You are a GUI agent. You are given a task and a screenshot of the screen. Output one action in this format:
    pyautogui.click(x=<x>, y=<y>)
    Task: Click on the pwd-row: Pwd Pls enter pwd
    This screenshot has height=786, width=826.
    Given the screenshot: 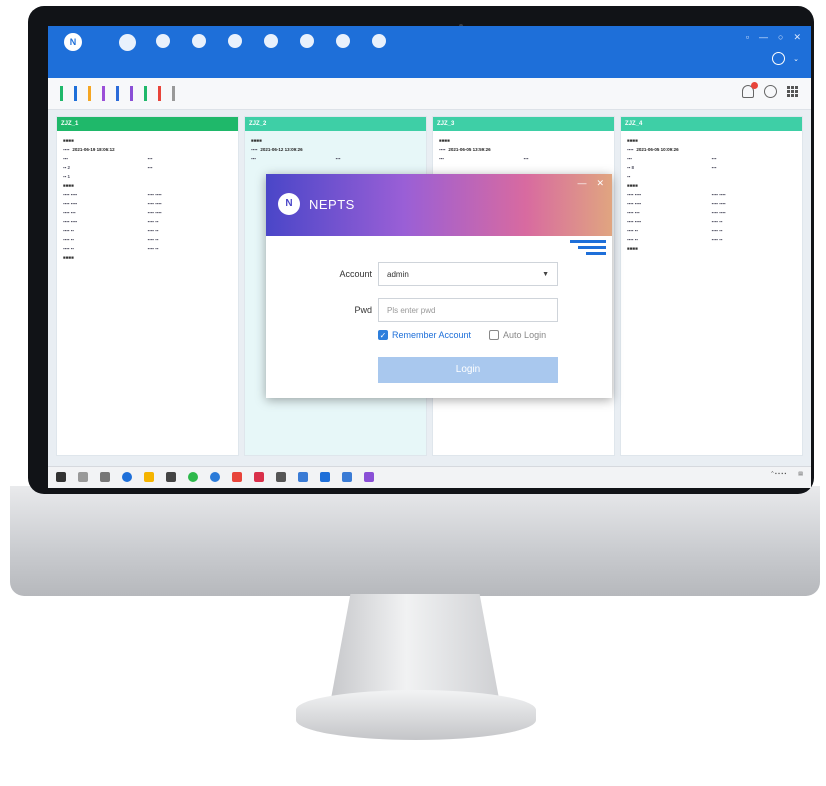 What is the action you would take?
    pyautogui.click(x=421, y=310)
    